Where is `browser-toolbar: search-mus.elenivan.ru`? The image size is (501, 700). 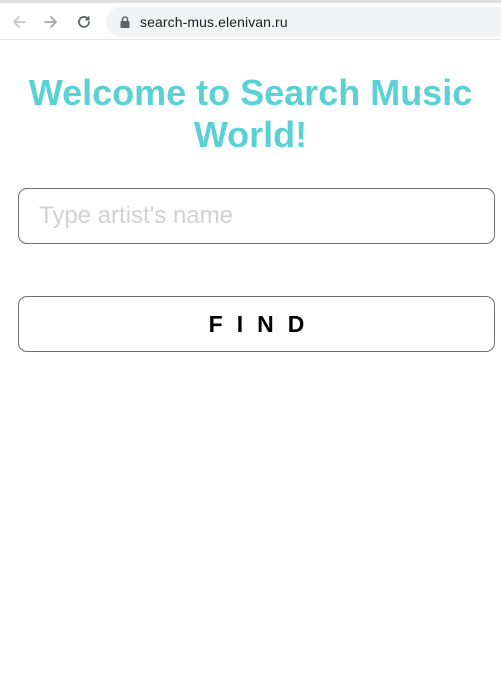
browser-toolbar: search-mus.elenivan.ru is located at coordinates (250, 20).